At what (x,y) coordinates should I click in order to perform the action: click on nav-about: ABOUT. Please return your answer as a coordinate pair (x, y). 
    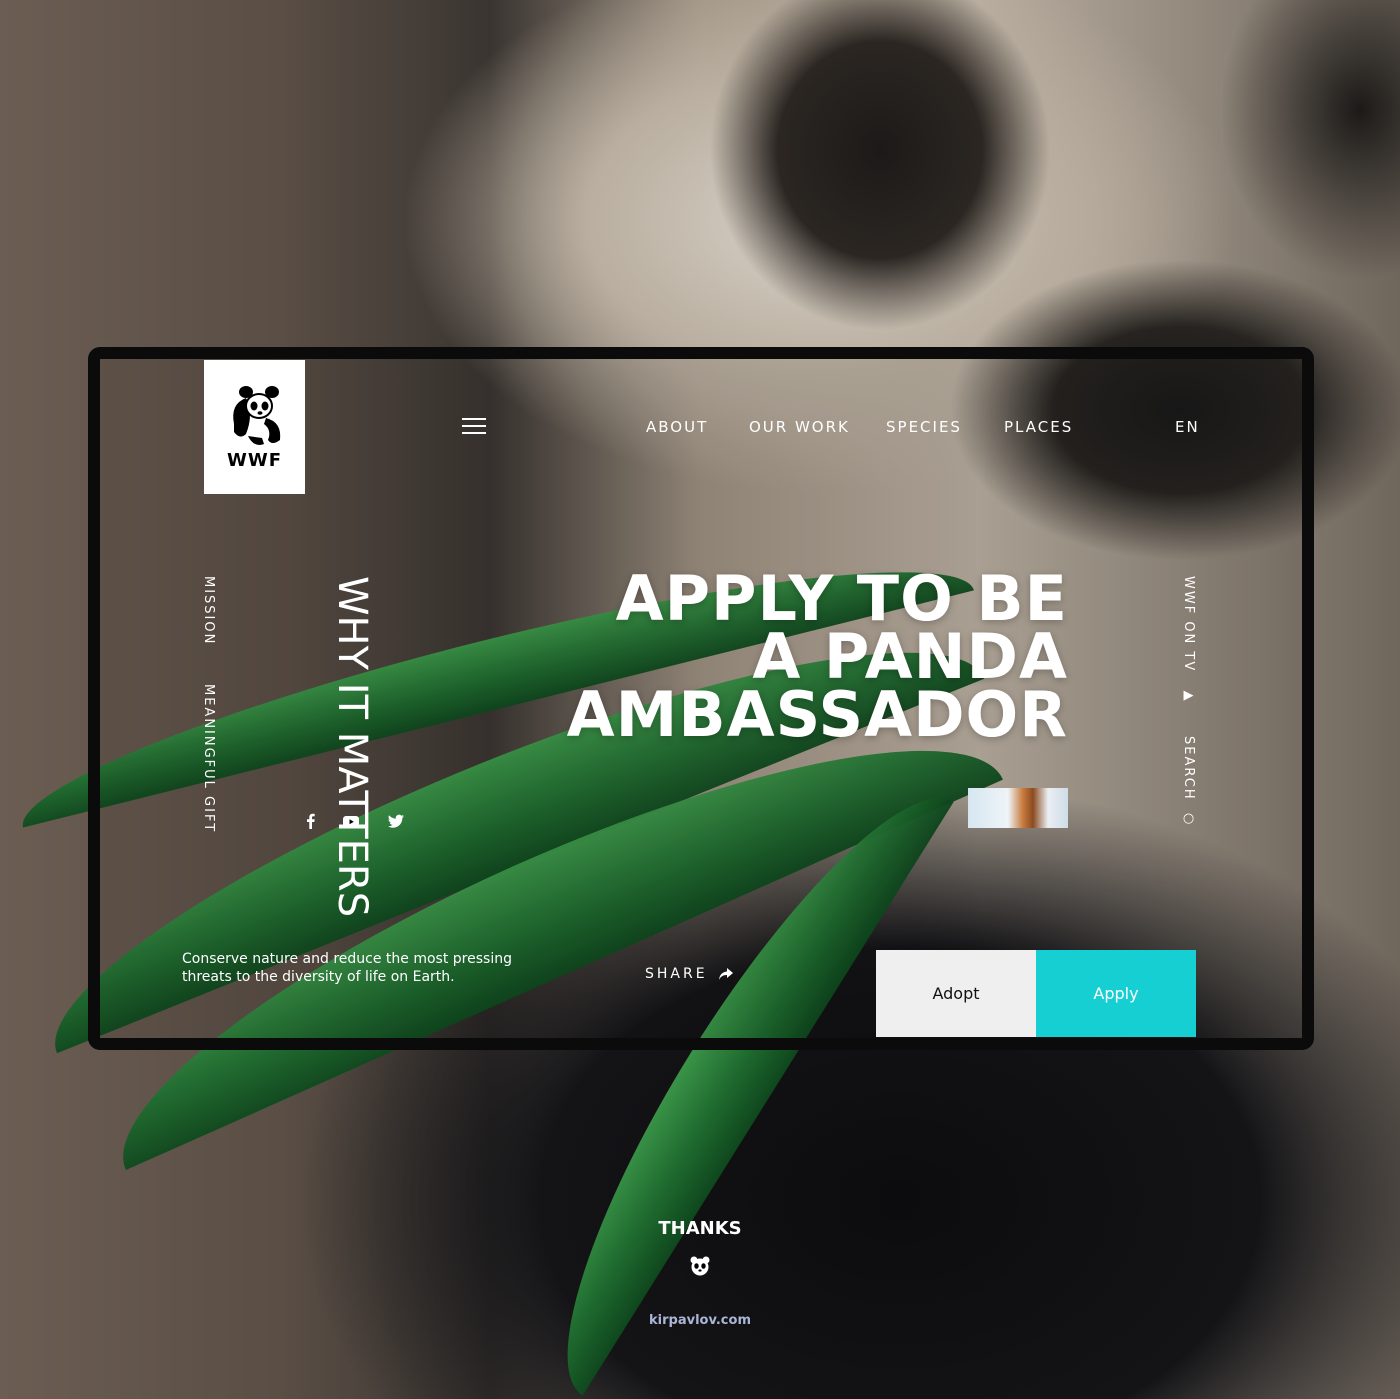
    Looking at the image, I should click on (677, 427).